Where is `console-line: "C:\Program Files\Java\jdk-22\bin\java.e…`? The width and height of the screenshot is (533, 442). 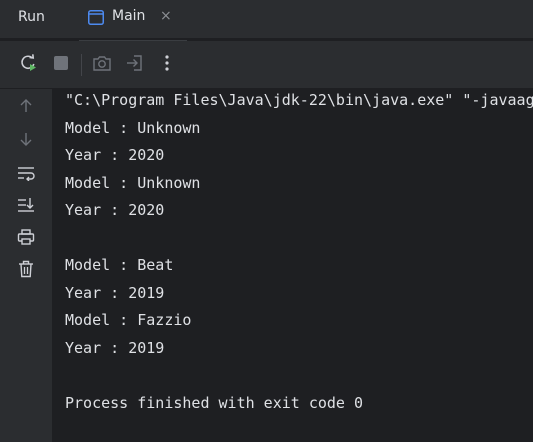
console-line: "C:\Program Files\Java\jdk-22\bin\java.e… is located at coordinates (299, 100).